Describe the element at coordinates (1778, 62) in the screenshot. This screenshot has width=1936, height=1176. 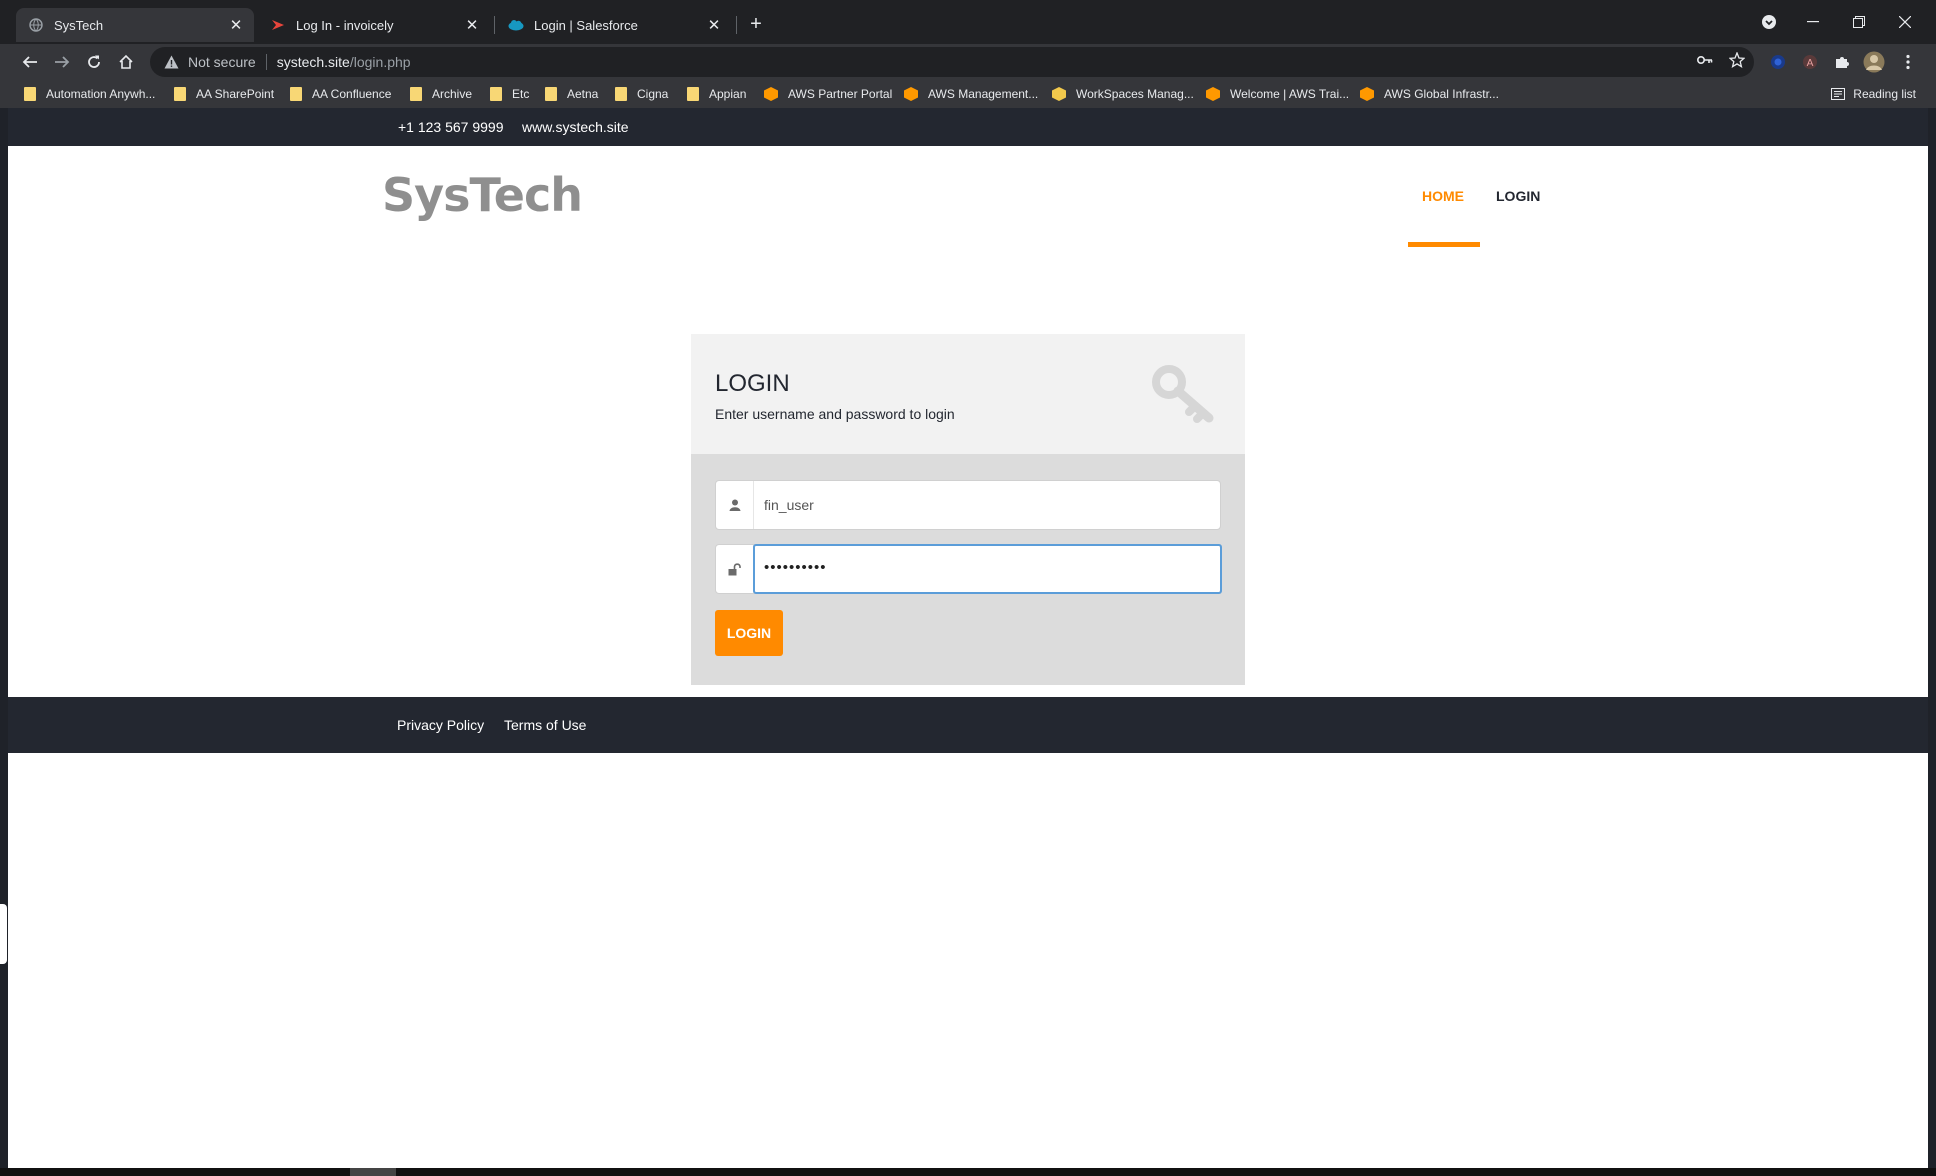
I see `extension-circle-icon` at that location.